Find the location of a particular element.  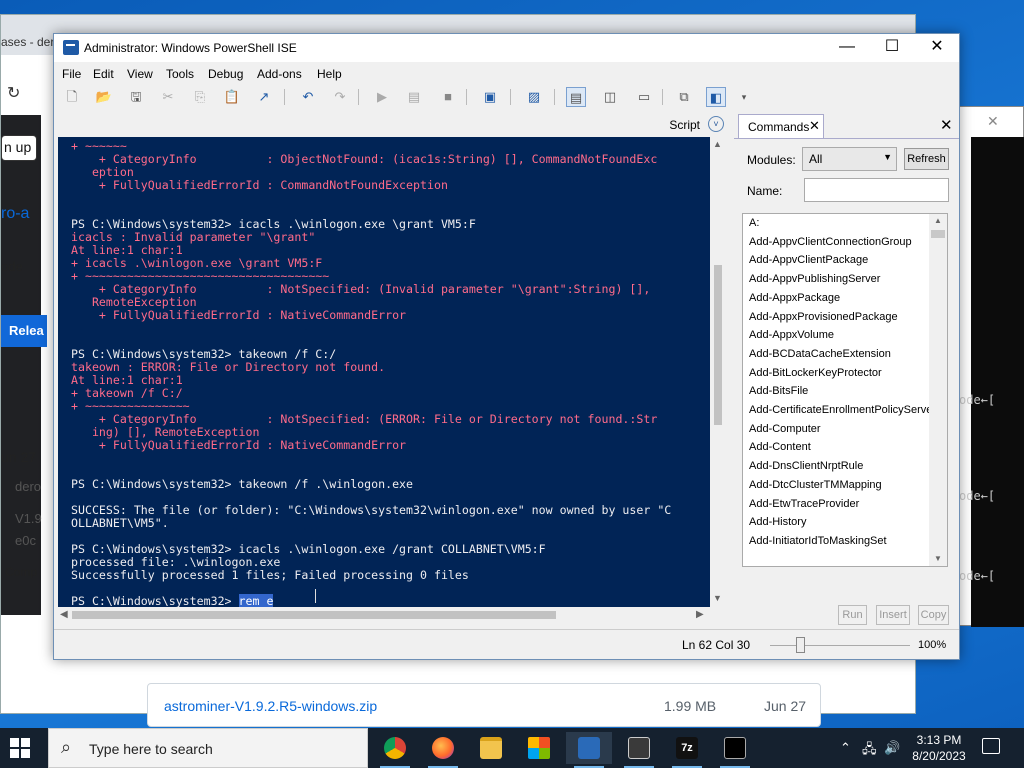

console-prompt-line: PS C:\Windows\system32> rem e is located at coordinates (172, 600).